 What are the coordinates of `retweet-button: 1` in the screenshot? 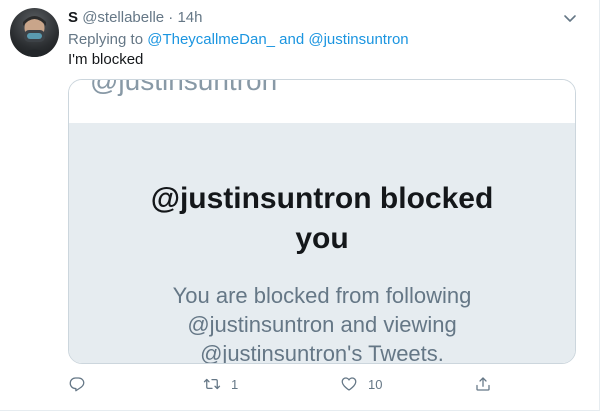 It's located at (220, 384).